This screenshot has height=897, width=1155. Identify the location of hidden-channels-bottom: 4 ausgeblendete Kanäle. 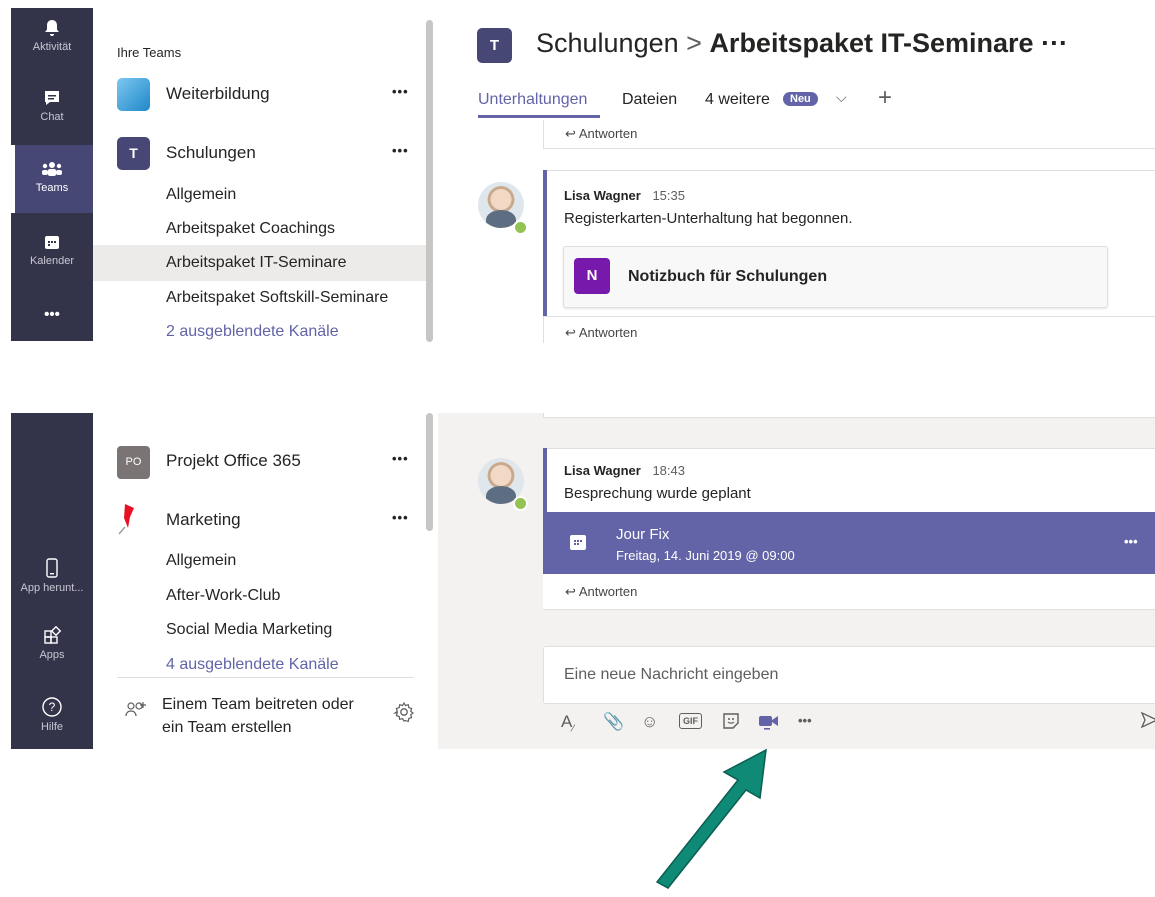
(252, 665).